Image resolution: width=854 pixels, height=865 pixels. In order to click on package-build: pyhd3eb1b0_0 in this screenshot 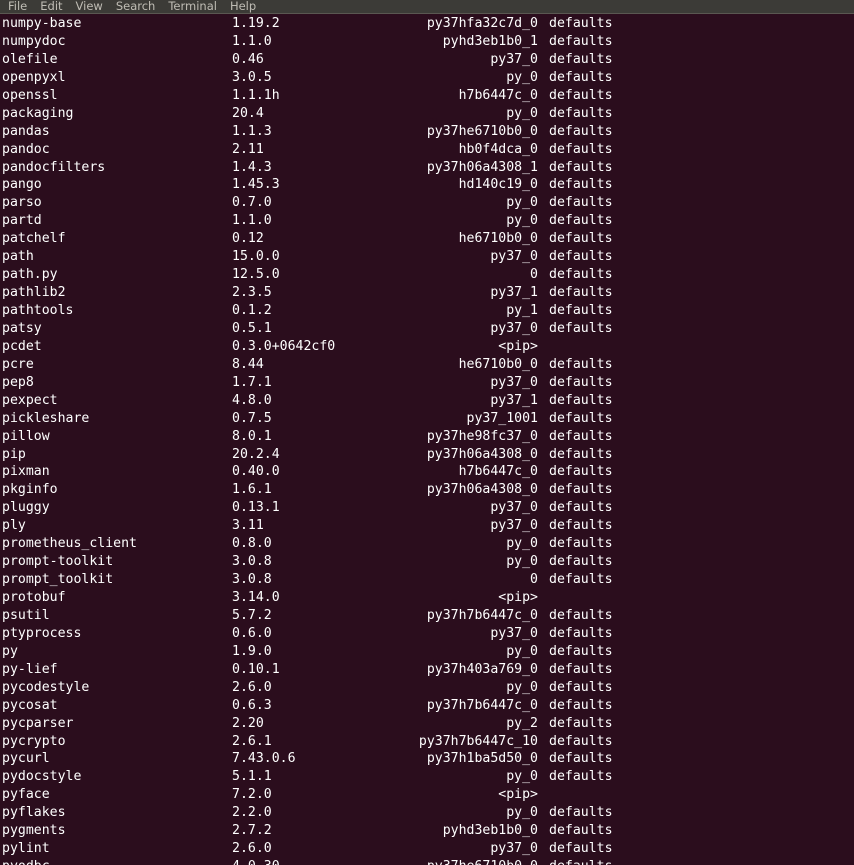, I will do `click(490, 831)`.